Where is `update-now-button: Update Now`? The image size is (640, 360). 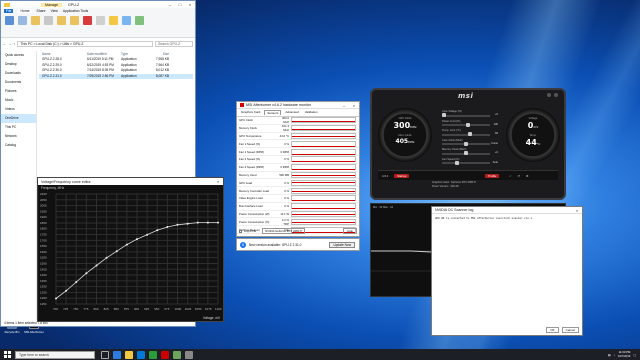
update-now-button: Update Now is located at coordinates (342, 244).